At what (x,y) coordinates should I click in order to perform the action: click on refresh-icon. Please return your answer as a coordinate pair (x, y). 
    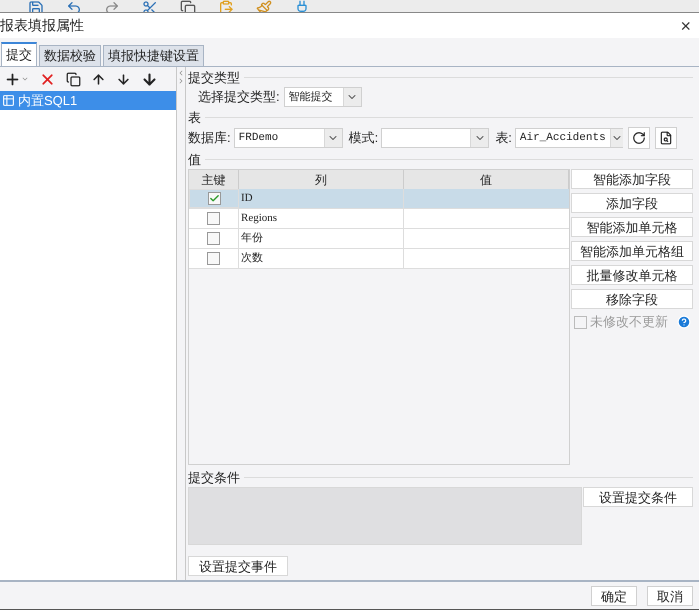
    Looking at the image, I should click on (639, 138).